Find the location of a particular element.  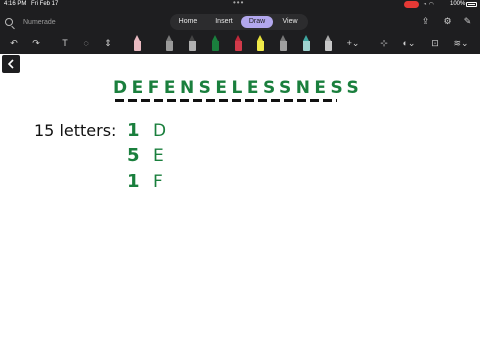

pen-green-icon is located at coordinates (215, 43).